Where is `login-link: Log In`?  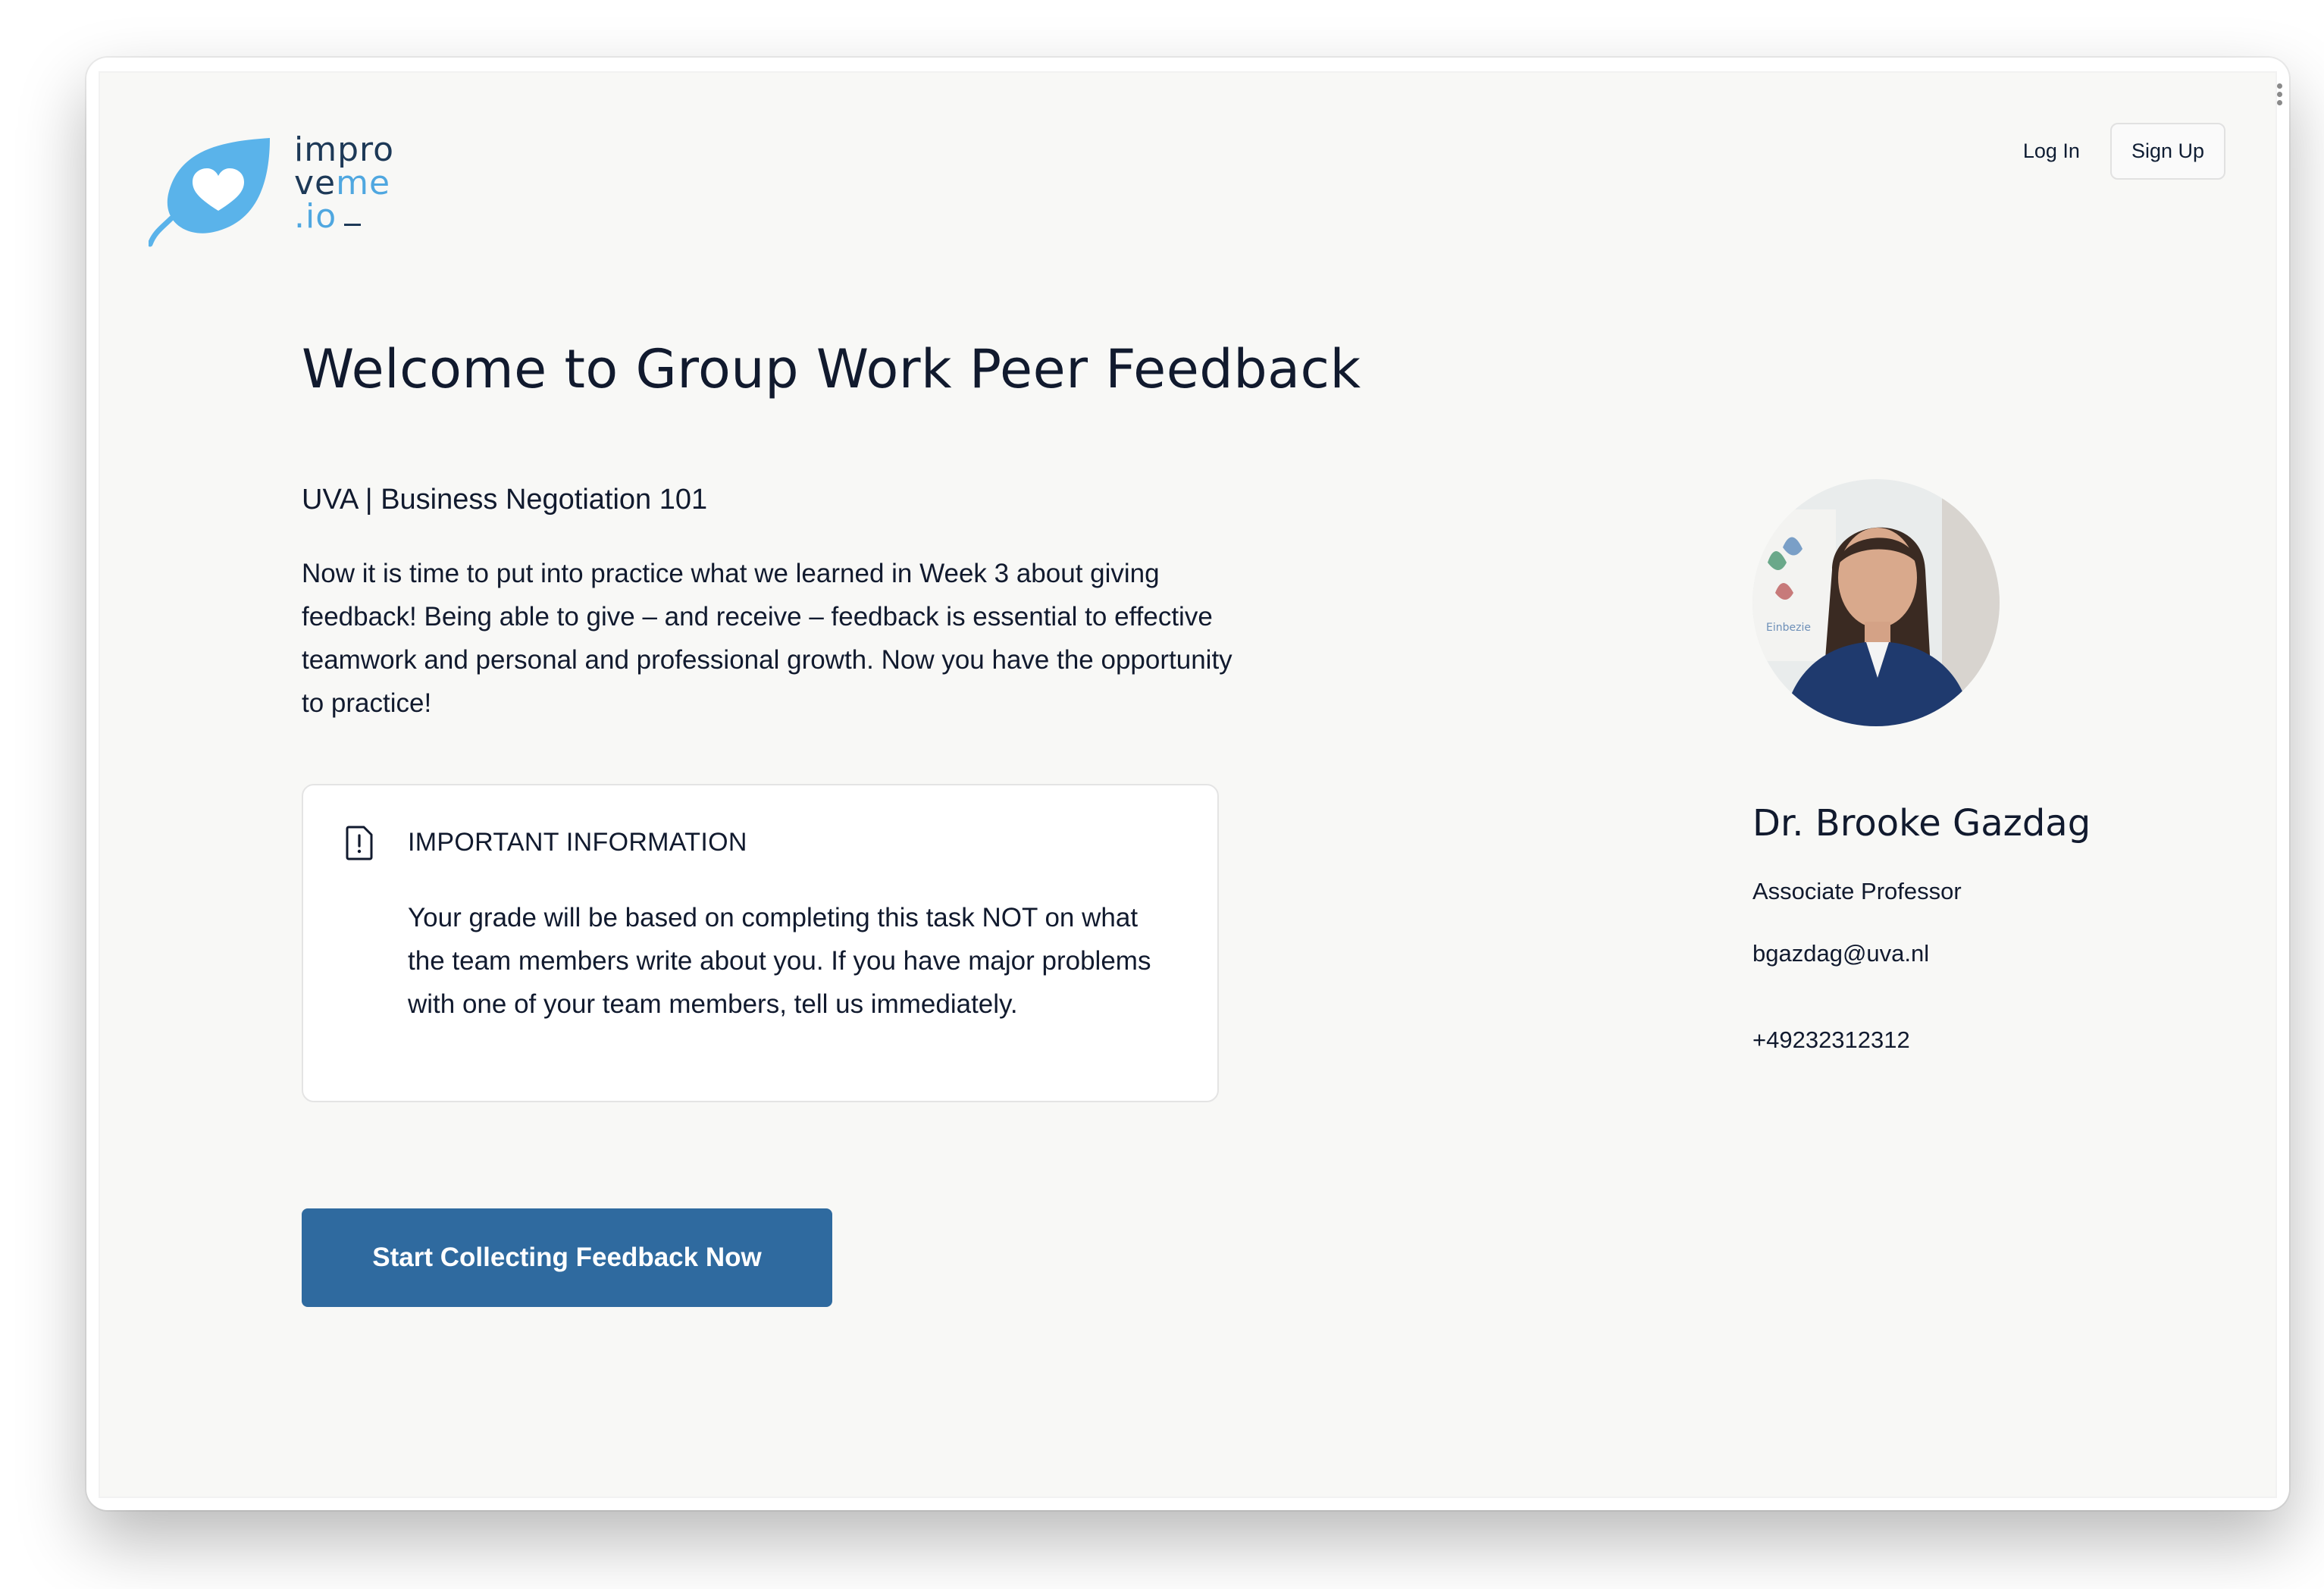
login-link: Log In is located at coordinates (2051, 151).